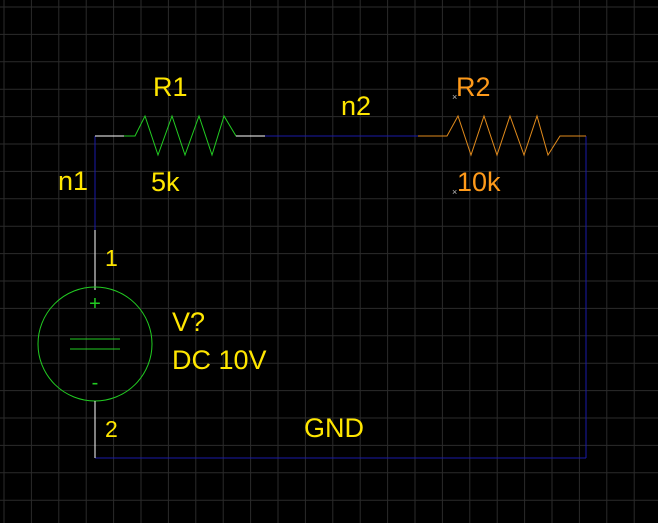  What do you see at coordinates (111, 429) in the screenshot?
I see `source-pin2-label: 2` at bounding box center [111, 429].